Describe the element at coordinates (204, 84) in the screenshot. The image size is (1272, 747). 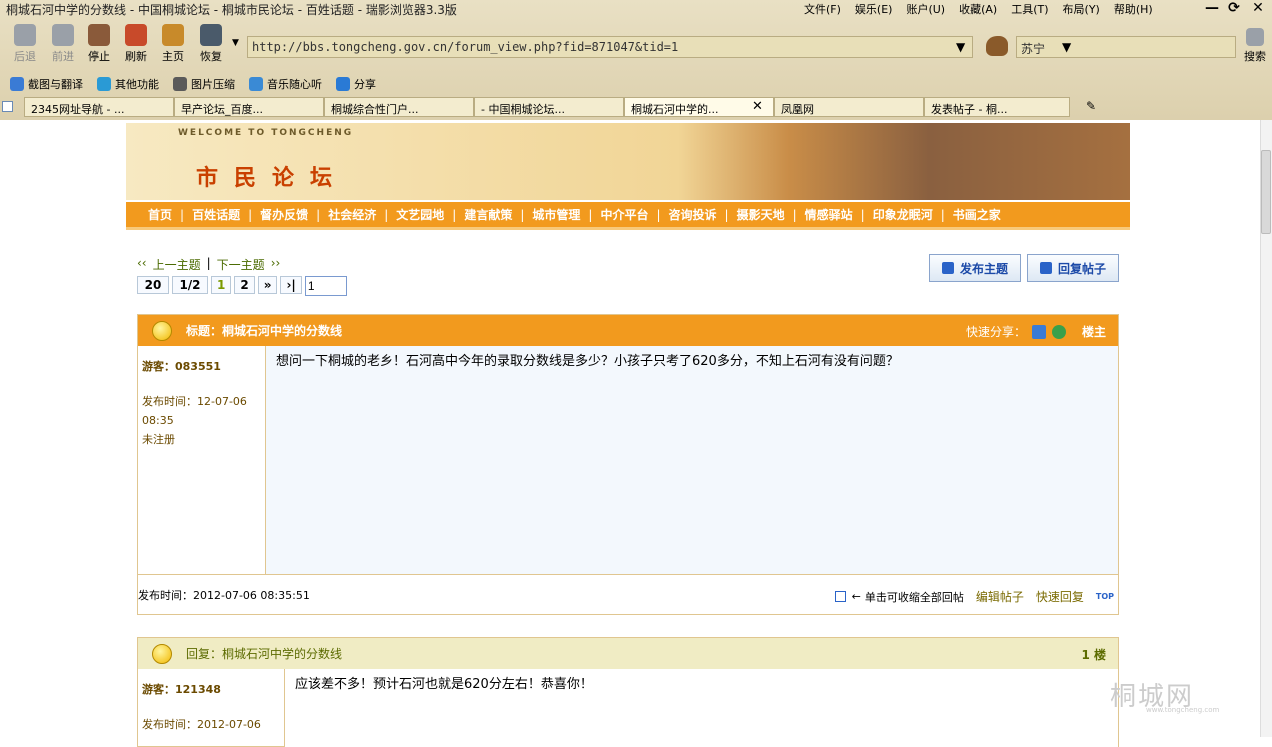
I see `link-image-compress: 图片压缩` at that location.